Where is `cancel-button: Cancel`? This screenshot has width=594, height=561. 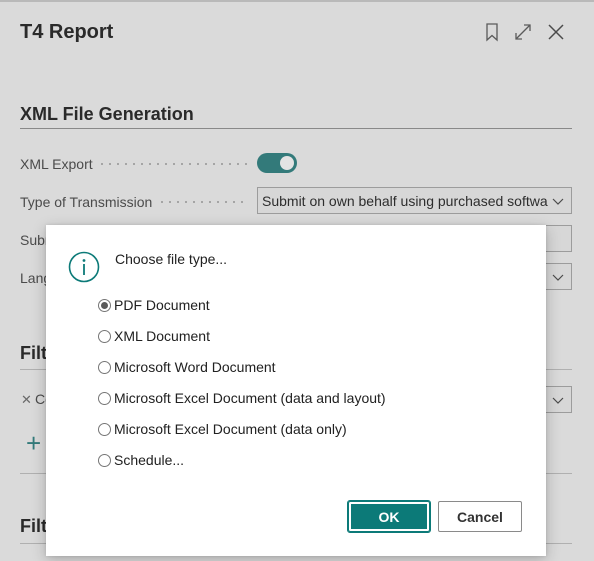 cancel-button: Cancel is located at coordinates (480, 516).